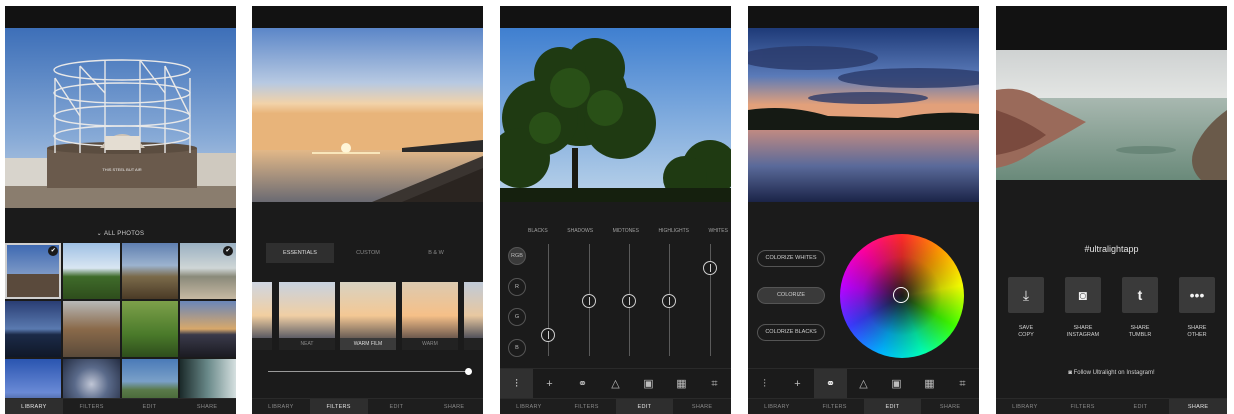 The image size is (1234, 414). Describe the element at coordinates (669, 301) in the screenshot. I see `curve-handle-highlights` at that location.